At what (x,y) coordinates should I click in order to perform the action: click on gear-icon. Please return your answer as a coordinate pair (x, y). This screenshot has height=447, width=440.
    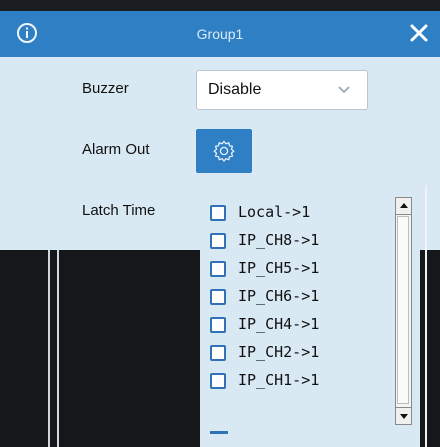
    Looking at the image, I should click on (224, 151).